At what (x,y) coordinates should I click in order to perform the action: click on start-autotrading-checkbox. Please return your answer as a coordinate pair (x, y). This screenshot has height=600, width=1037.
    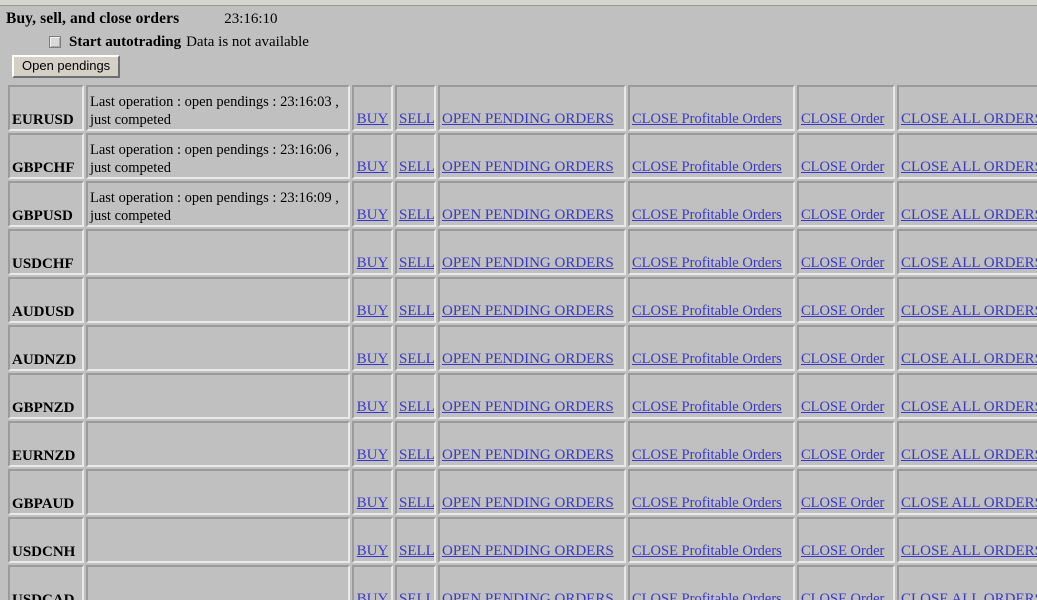
    Looking at the image, I should click on (55, 42).